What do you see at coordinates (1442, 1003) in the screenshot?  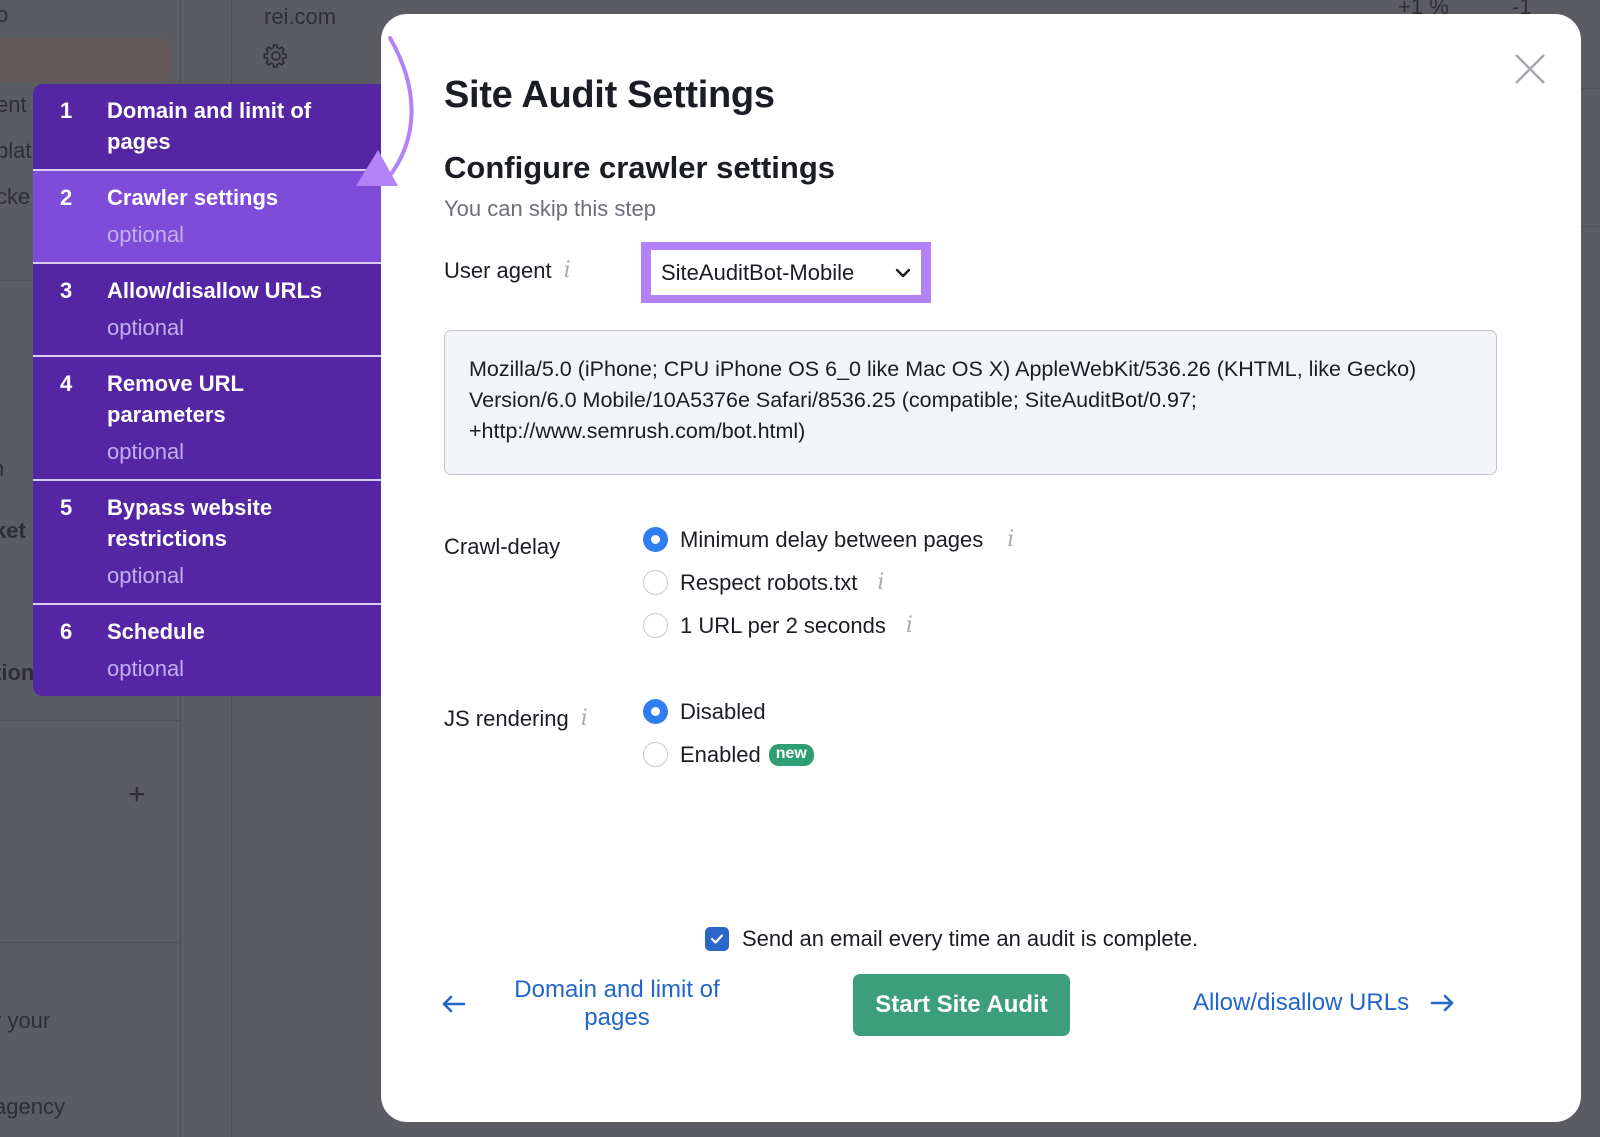 I see `arrow-right-icon` at bounding box center [1442, 1003].